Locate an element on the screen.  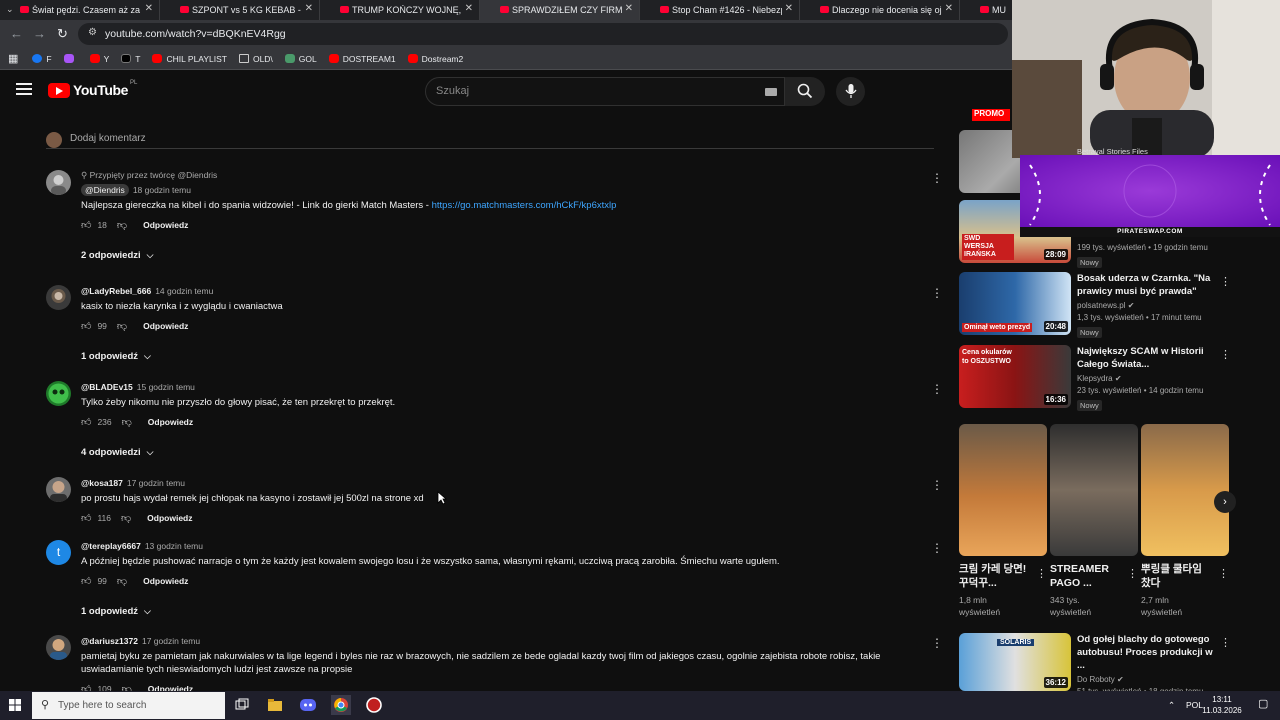
voice-search-button is located at coordinates (850, 91).